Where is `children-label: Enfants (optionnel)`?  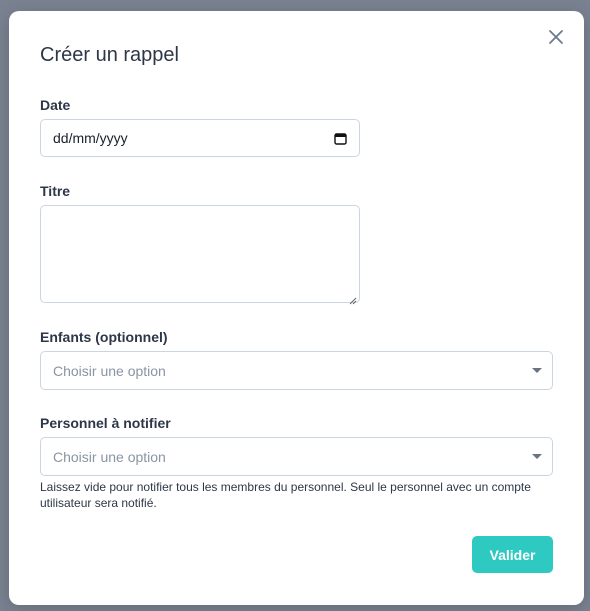
children-label: Enfants (optionnel) is located at coordinates (104, 337).